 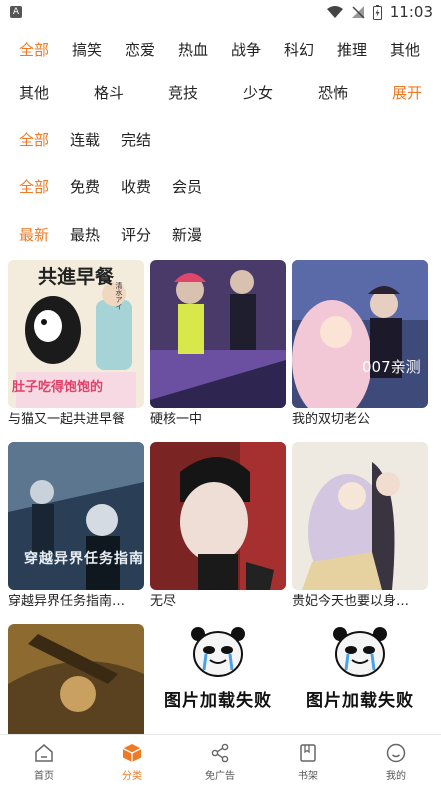 What do you see at coordinates (187, 235) in the screenshot?
I see `sort-option: 新漫` at bounding box center [187, 235].